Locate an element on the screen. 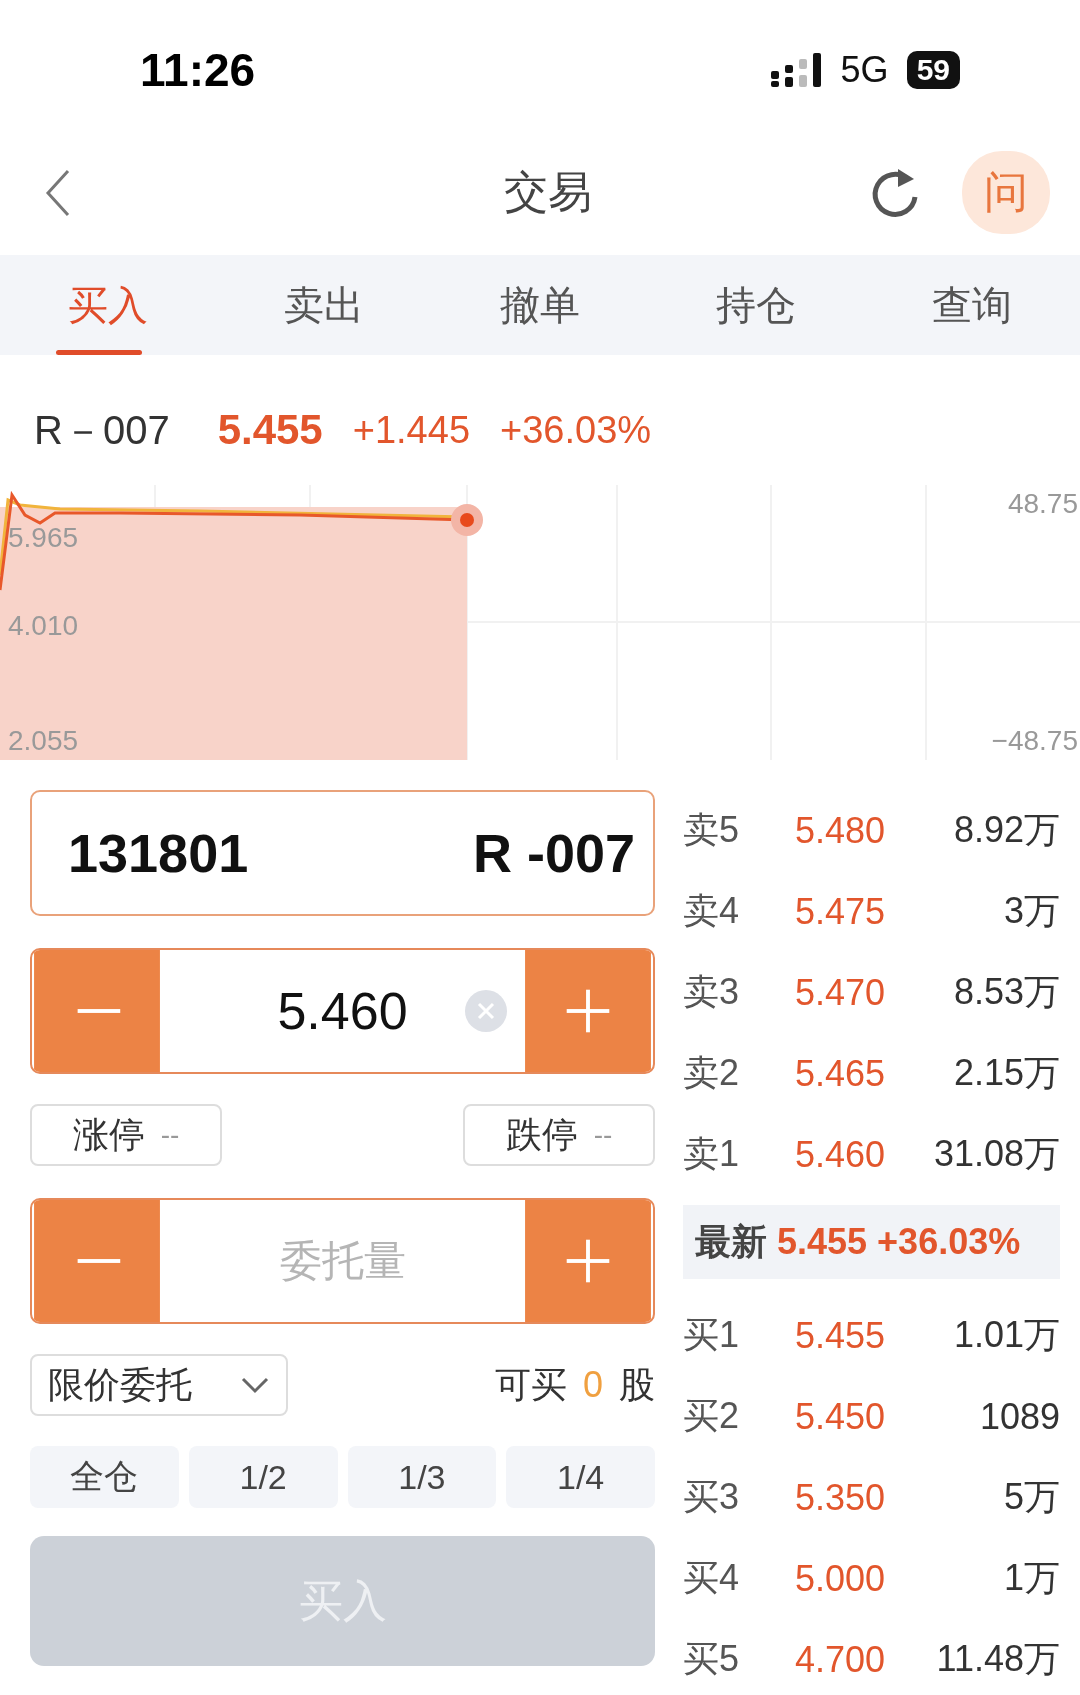 The image size is (1080, 1695). page-title: 交易 is located at coordinates (547, 192).